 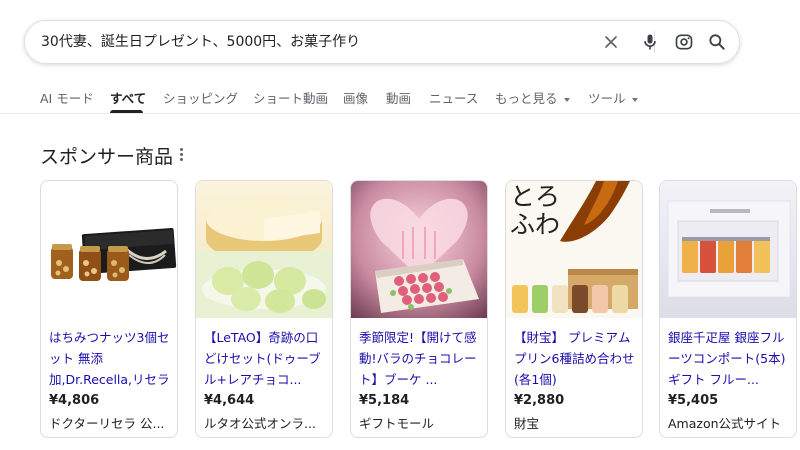 I want to click on search-box: 30代妻、誕生日プレゼント、5000円、お菓子作り, so click(x=382, y=42).